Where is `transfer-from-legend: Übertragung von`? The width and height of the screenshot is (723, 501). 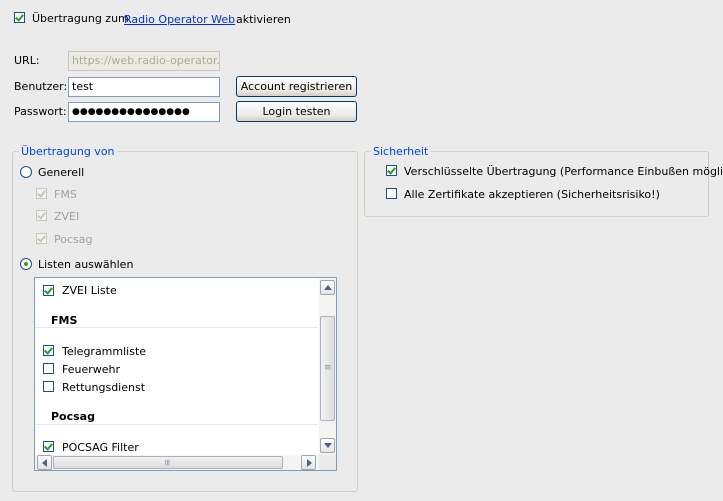 transfer-from-legend: Übertragung von is located at coordinates (68, 151).